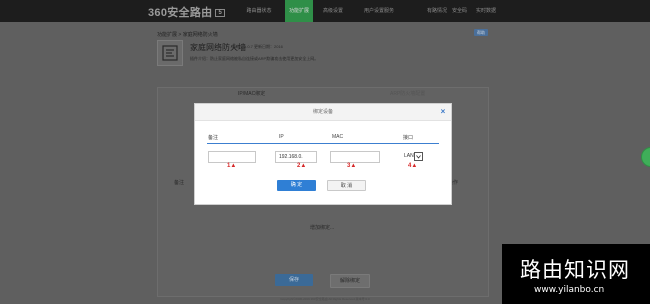 The width and height of the screenshot is (650, 304). I want to click on unbind-button: 解除绑定, so click(350, 281).